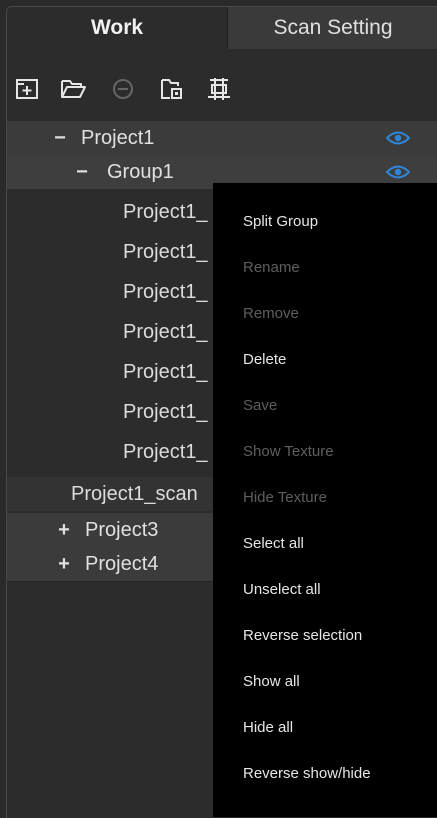 The image size is (437, 818). What do you see at coordinates (302, 635) in the screenshot?
I see `menu-item-reverse-selection: Reverse selection` at bounding box center [302, 635].